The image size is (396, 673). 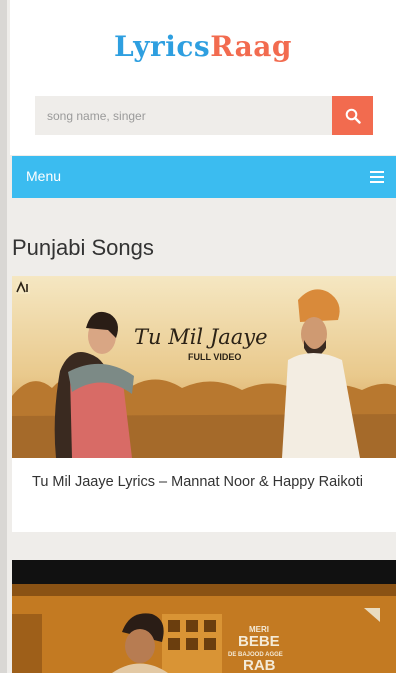 What do you see at coordinates (181, 115) in the screenshot?
I see `search-input` at bounding box center [181, 115].